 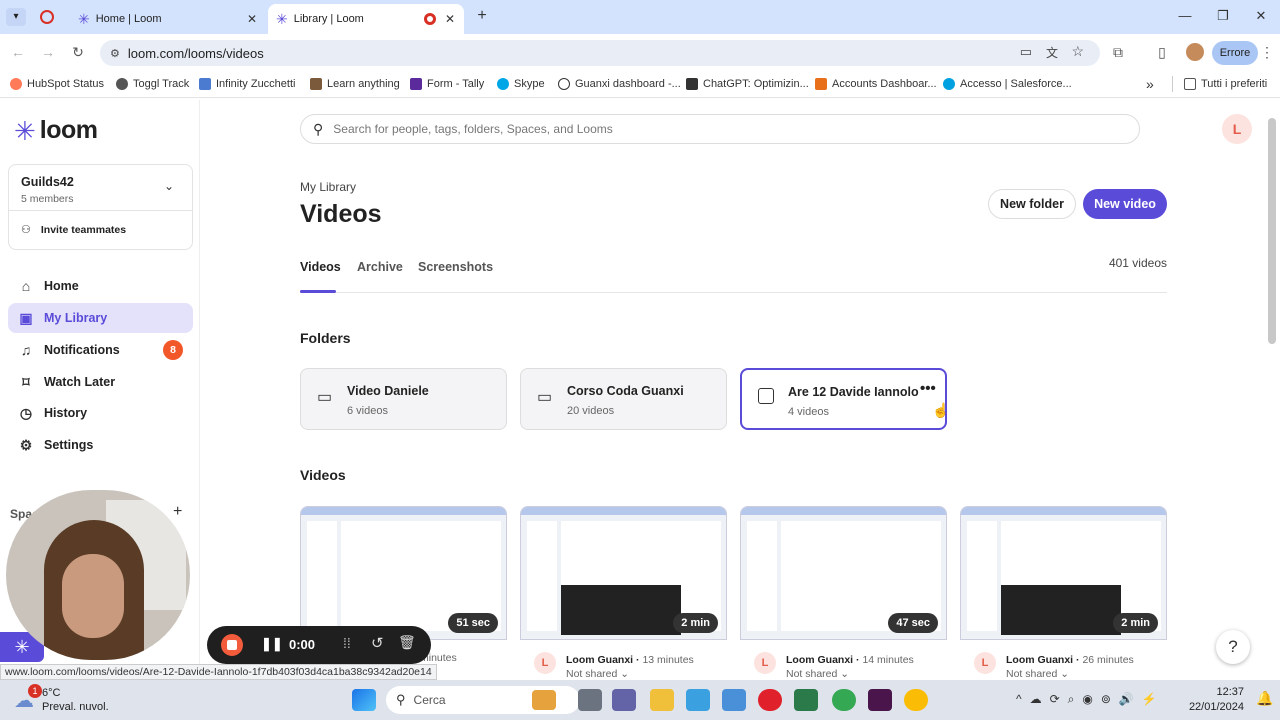 I want to click on maximize-icon: ❐, so click(x=1223, y=16).